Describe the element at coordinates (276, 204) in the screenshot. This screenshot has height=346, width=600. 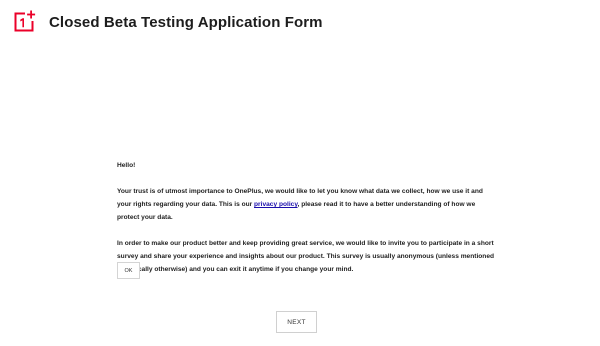
I see `privacy-policy-link: privacy policy` at that location.